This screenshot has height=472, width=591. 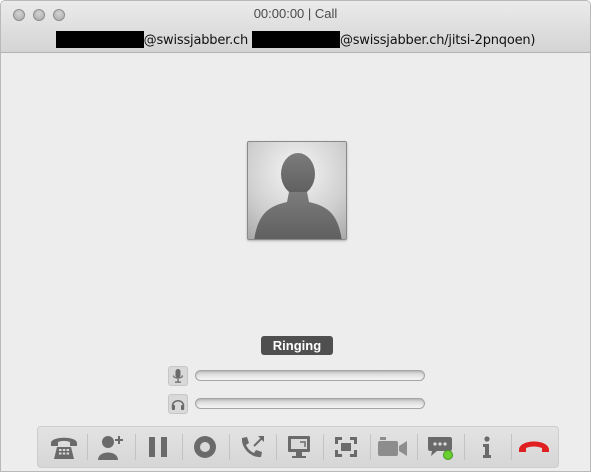 What do you see at coordinates (178, 376) in the screenshot?
I see `microphone-icon` at bounding box center [178, 376].